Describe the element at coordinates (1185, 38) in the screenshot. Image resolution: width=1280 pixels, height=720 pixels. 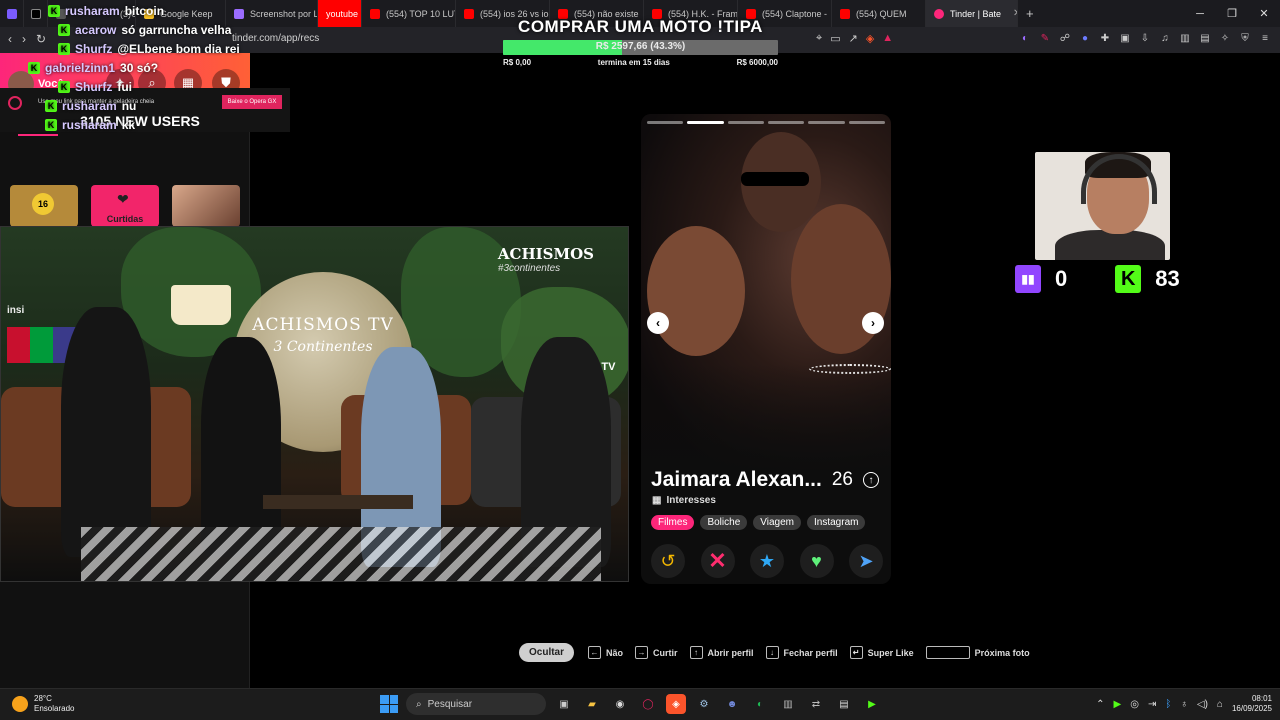
I see `sidebar-icon: ▥` at that location.